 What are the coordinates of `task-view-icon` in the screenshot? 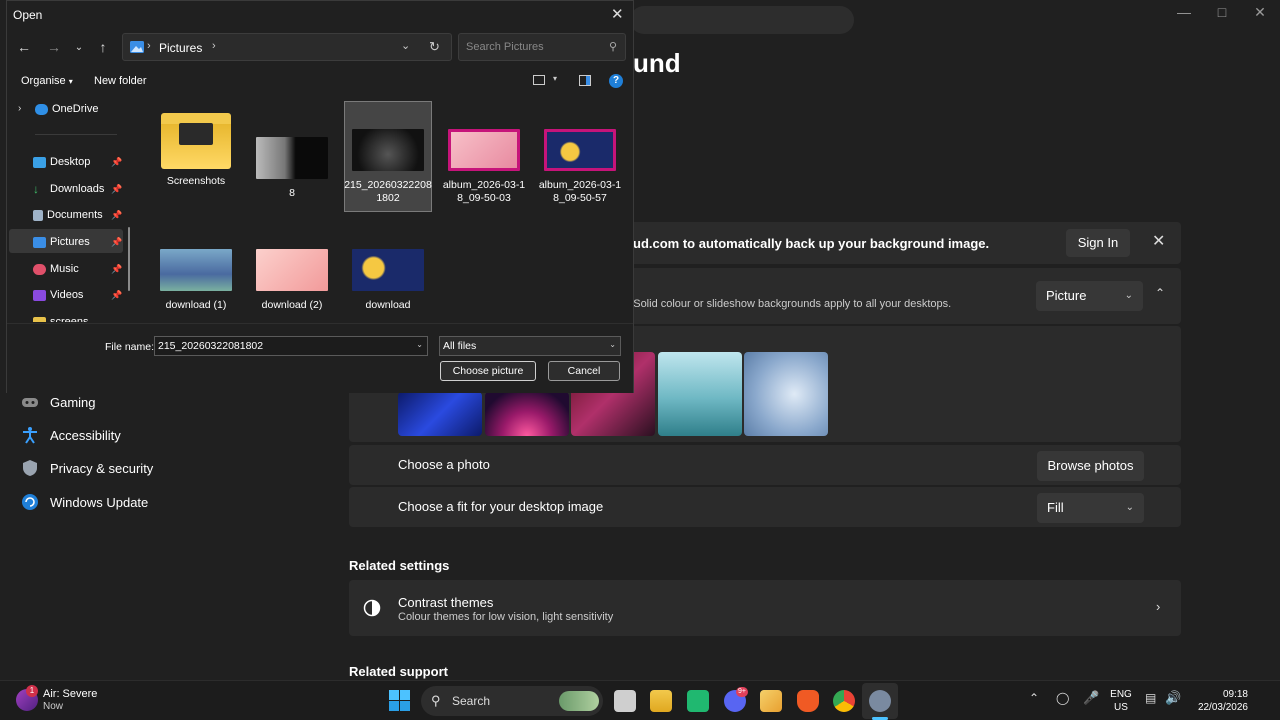 It's located at (625, 701).